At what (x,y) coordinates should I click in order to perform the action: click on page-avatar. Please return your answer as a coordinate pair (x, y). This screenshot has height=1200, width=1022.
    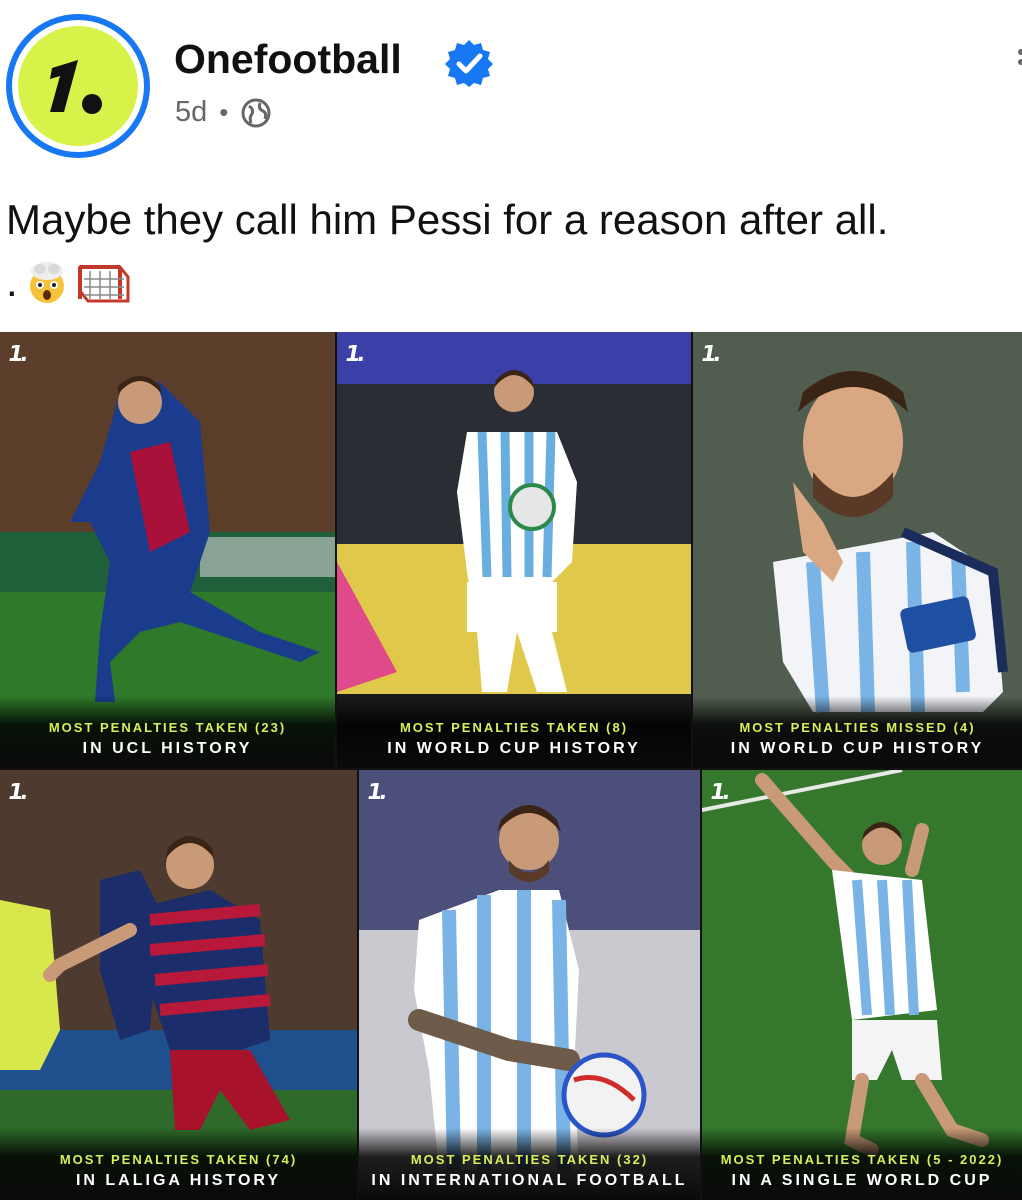
    Looking at the image, I should click on (78, 86).